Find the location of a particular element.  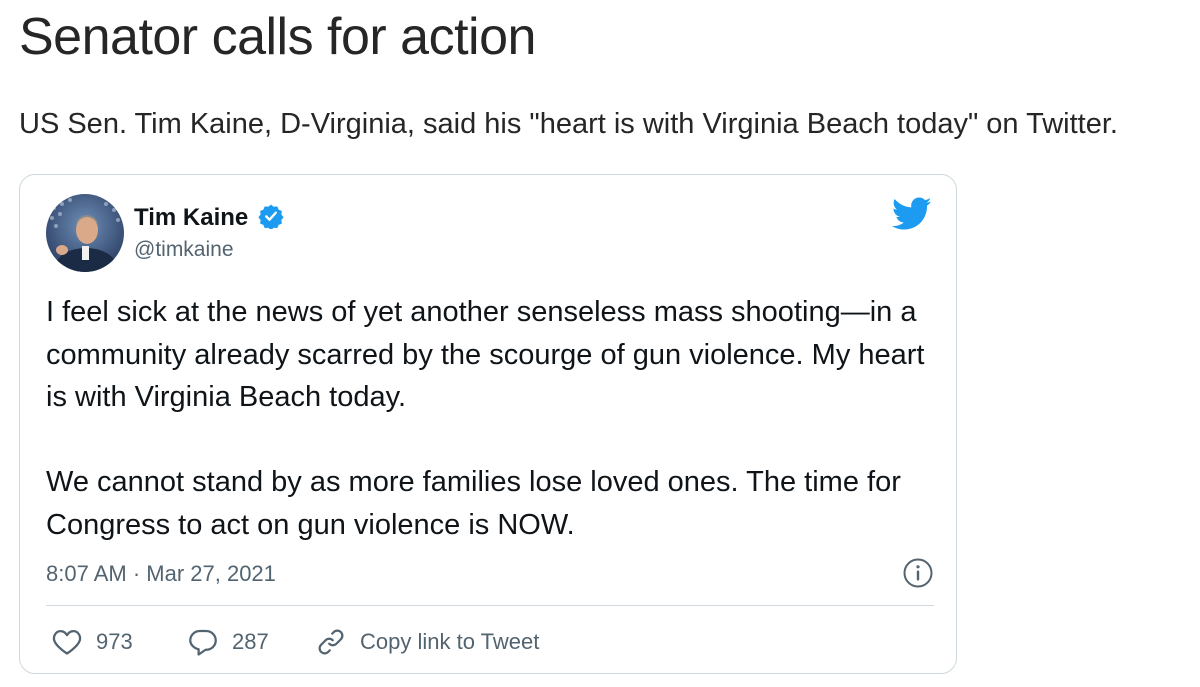

author-name: Tim Kaine is located at coordinates (191, 218).